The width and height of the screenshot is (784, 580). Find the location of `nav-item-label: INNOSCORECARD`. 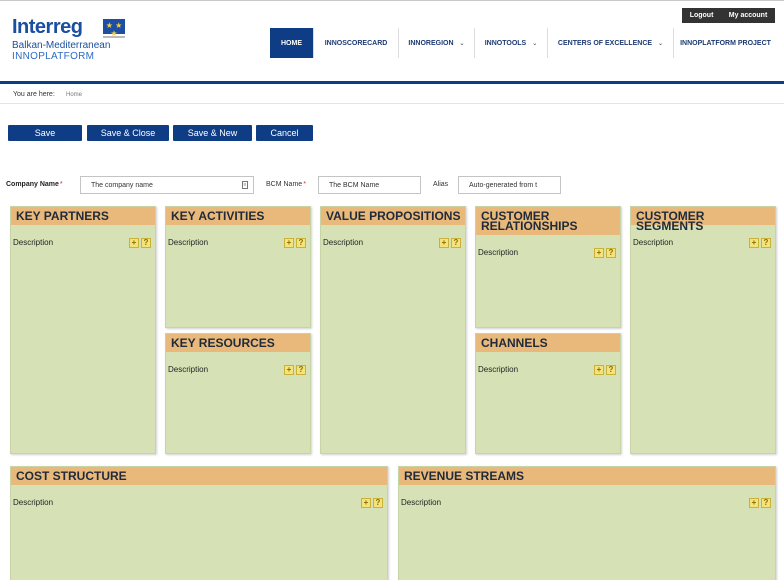

nav-item-label: INNOSCORECARD is located at coordinates (356, 43).